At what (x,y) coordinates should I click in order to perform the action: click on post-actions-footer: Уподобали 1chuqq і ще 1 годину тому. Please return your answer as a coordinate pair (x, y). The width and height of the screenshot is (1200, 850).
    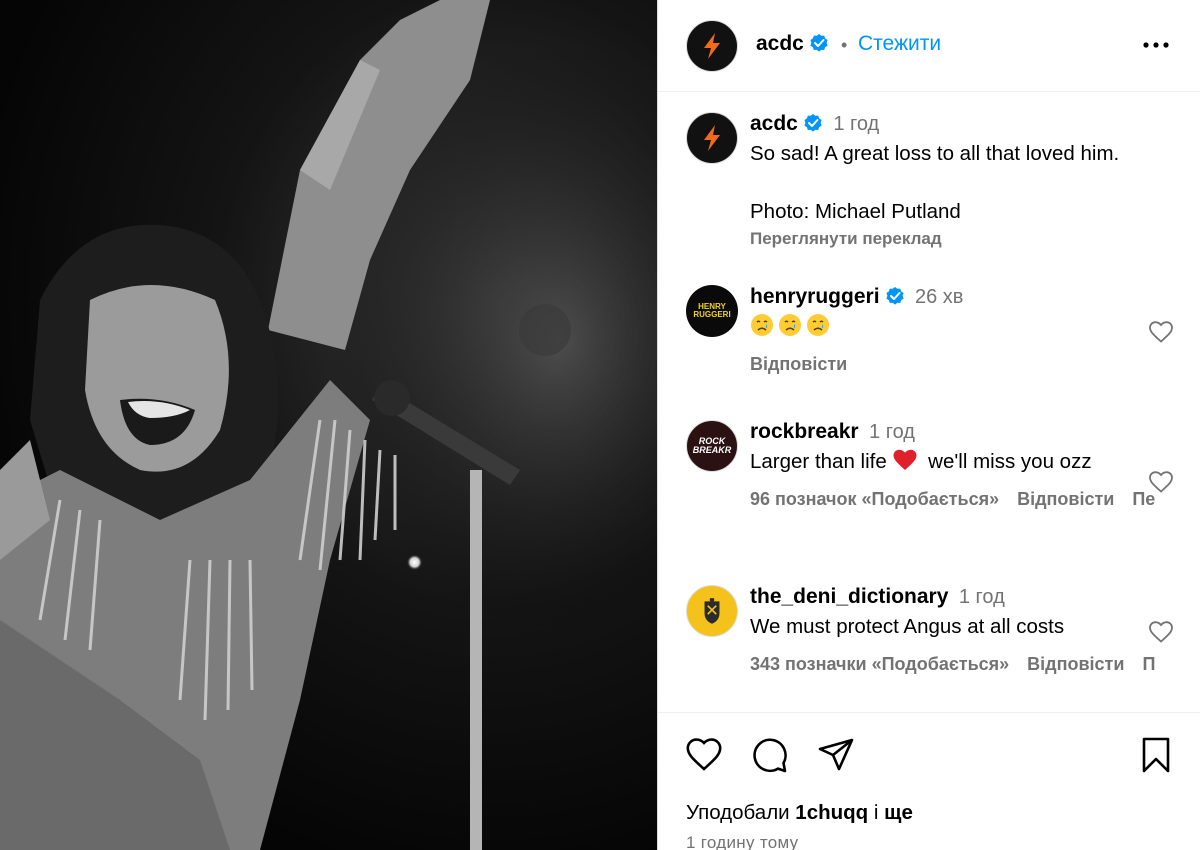
    Looking at the image, I should click on (929, 781).